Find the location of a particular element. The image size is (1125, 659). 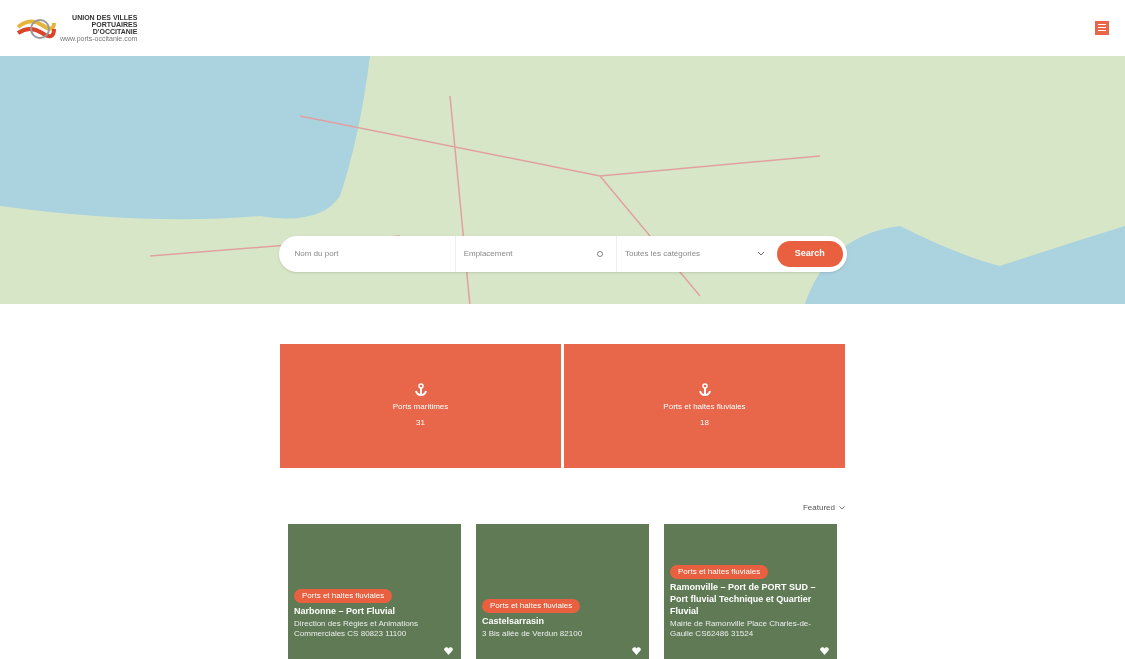

category-tile: Ports et haltes fluviales 18 is located at coordinates (704, 406).